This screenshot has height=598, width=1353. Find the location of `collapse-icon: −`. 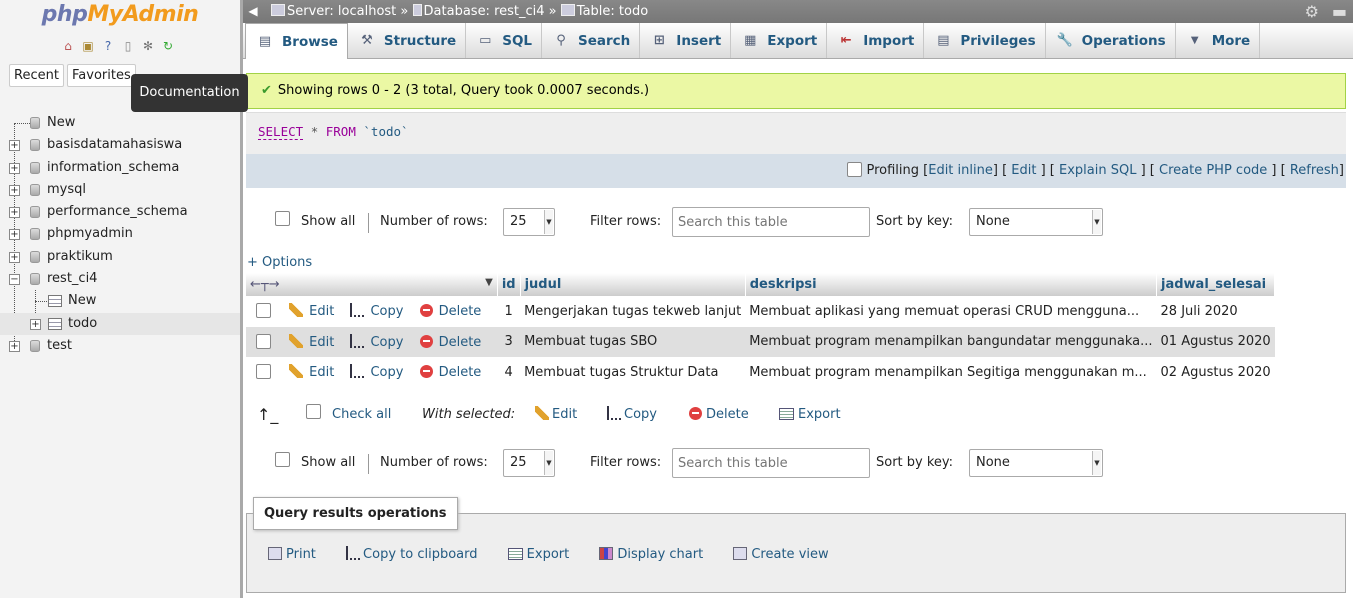

collapse-icon: − is located at coordinates (14, 280).